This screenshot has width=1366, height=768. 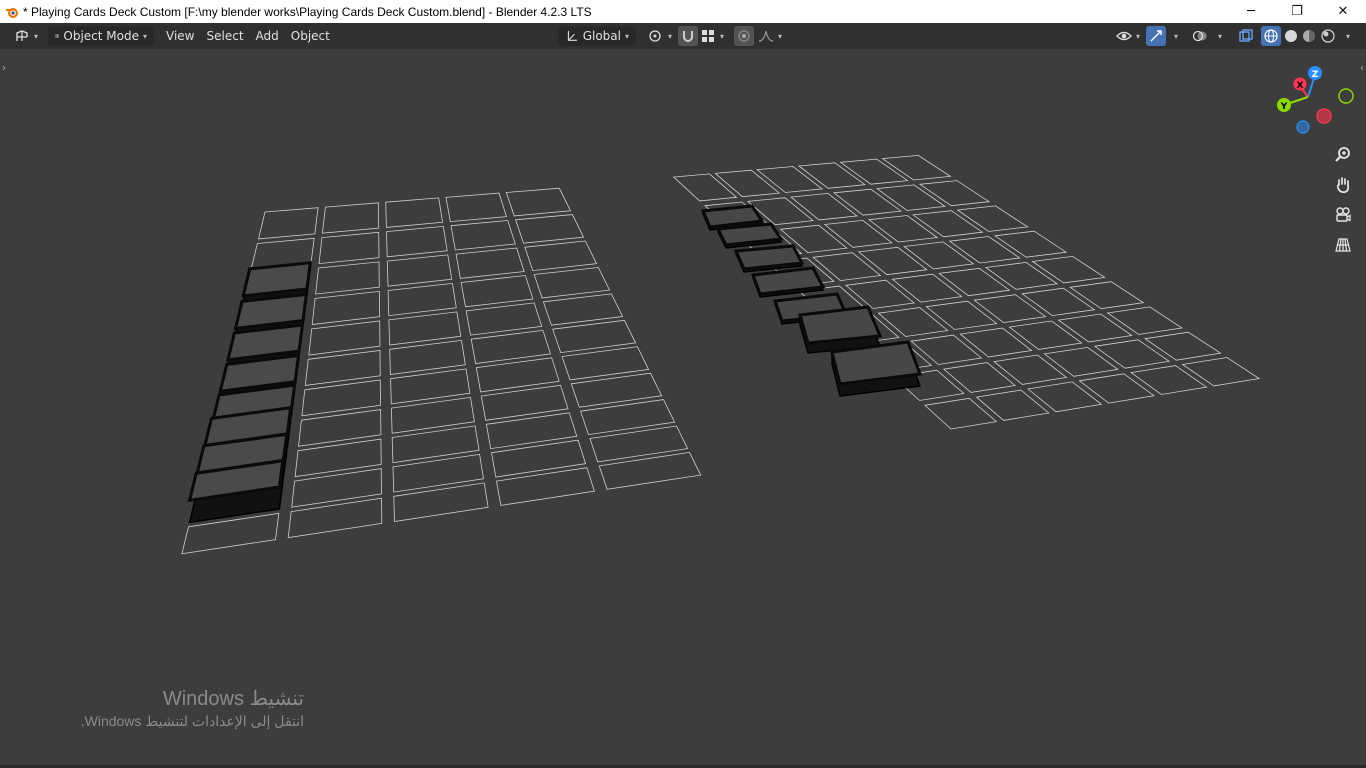 I want to click on shading-material-button, so click(x=1309, y=36).